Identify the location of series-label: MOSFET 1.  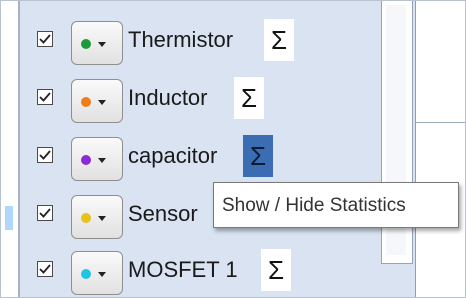
(183, 269).